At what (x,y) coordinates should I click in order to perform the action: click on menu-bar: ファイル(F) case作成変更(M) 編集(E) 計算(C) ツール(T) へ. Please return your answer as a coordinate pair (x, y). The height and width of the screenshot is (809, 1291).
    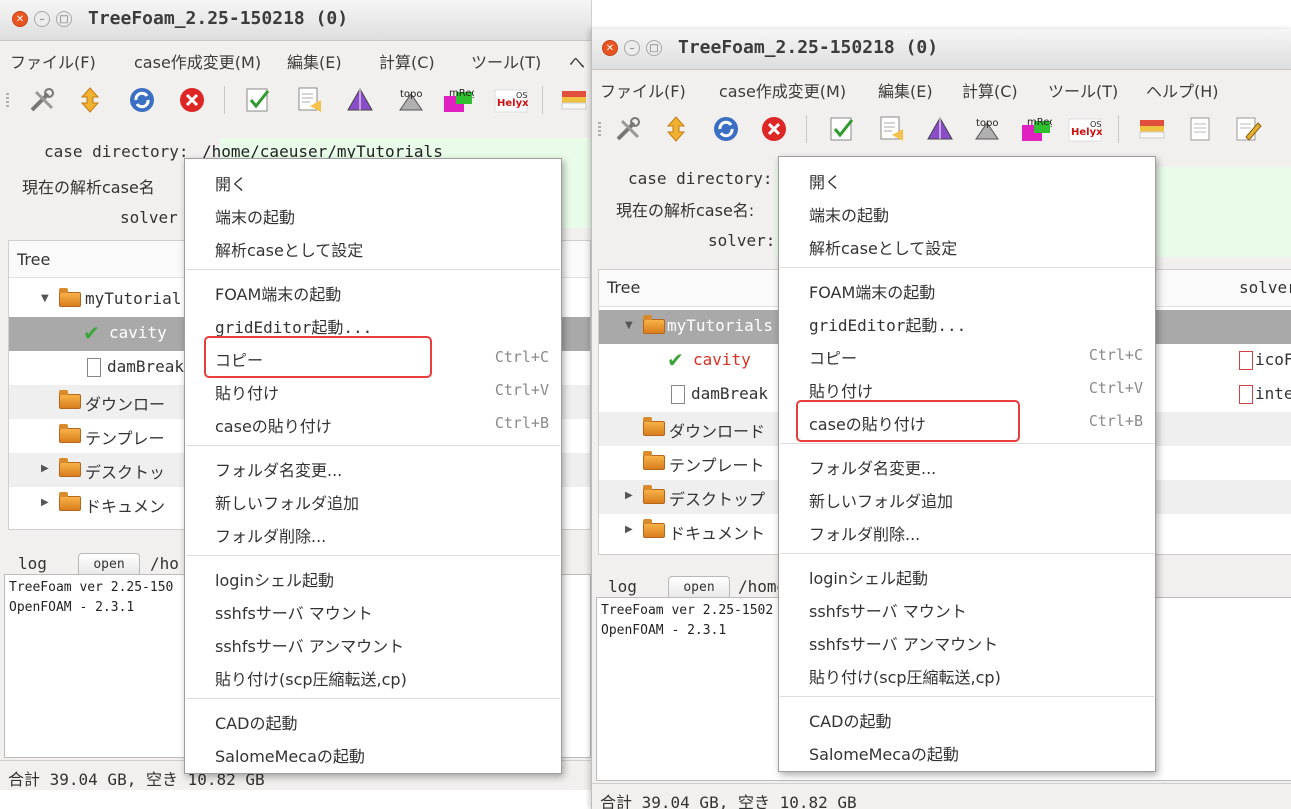
    Looking at the image, I should click on (295, 58).